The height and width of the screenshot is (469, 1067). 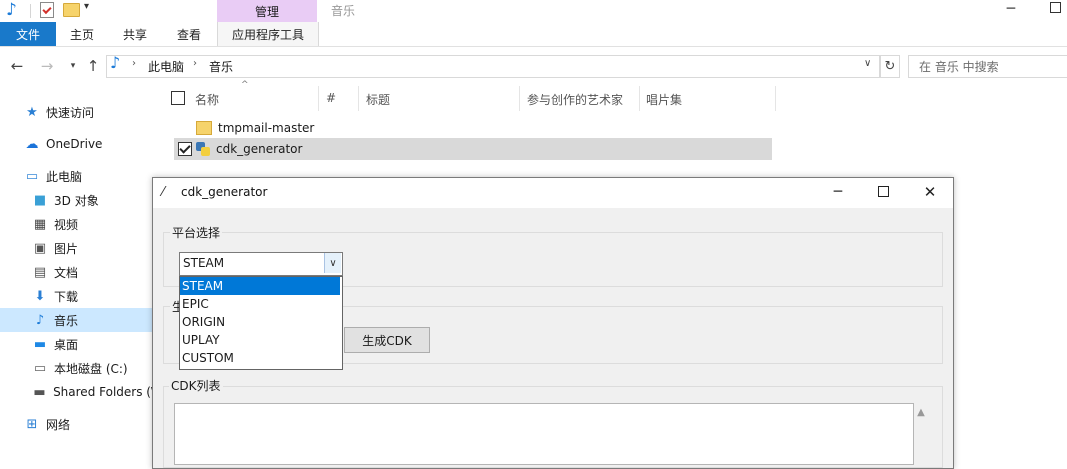 I want to click on computer-icon: ▭, so click(x=32, y=176).